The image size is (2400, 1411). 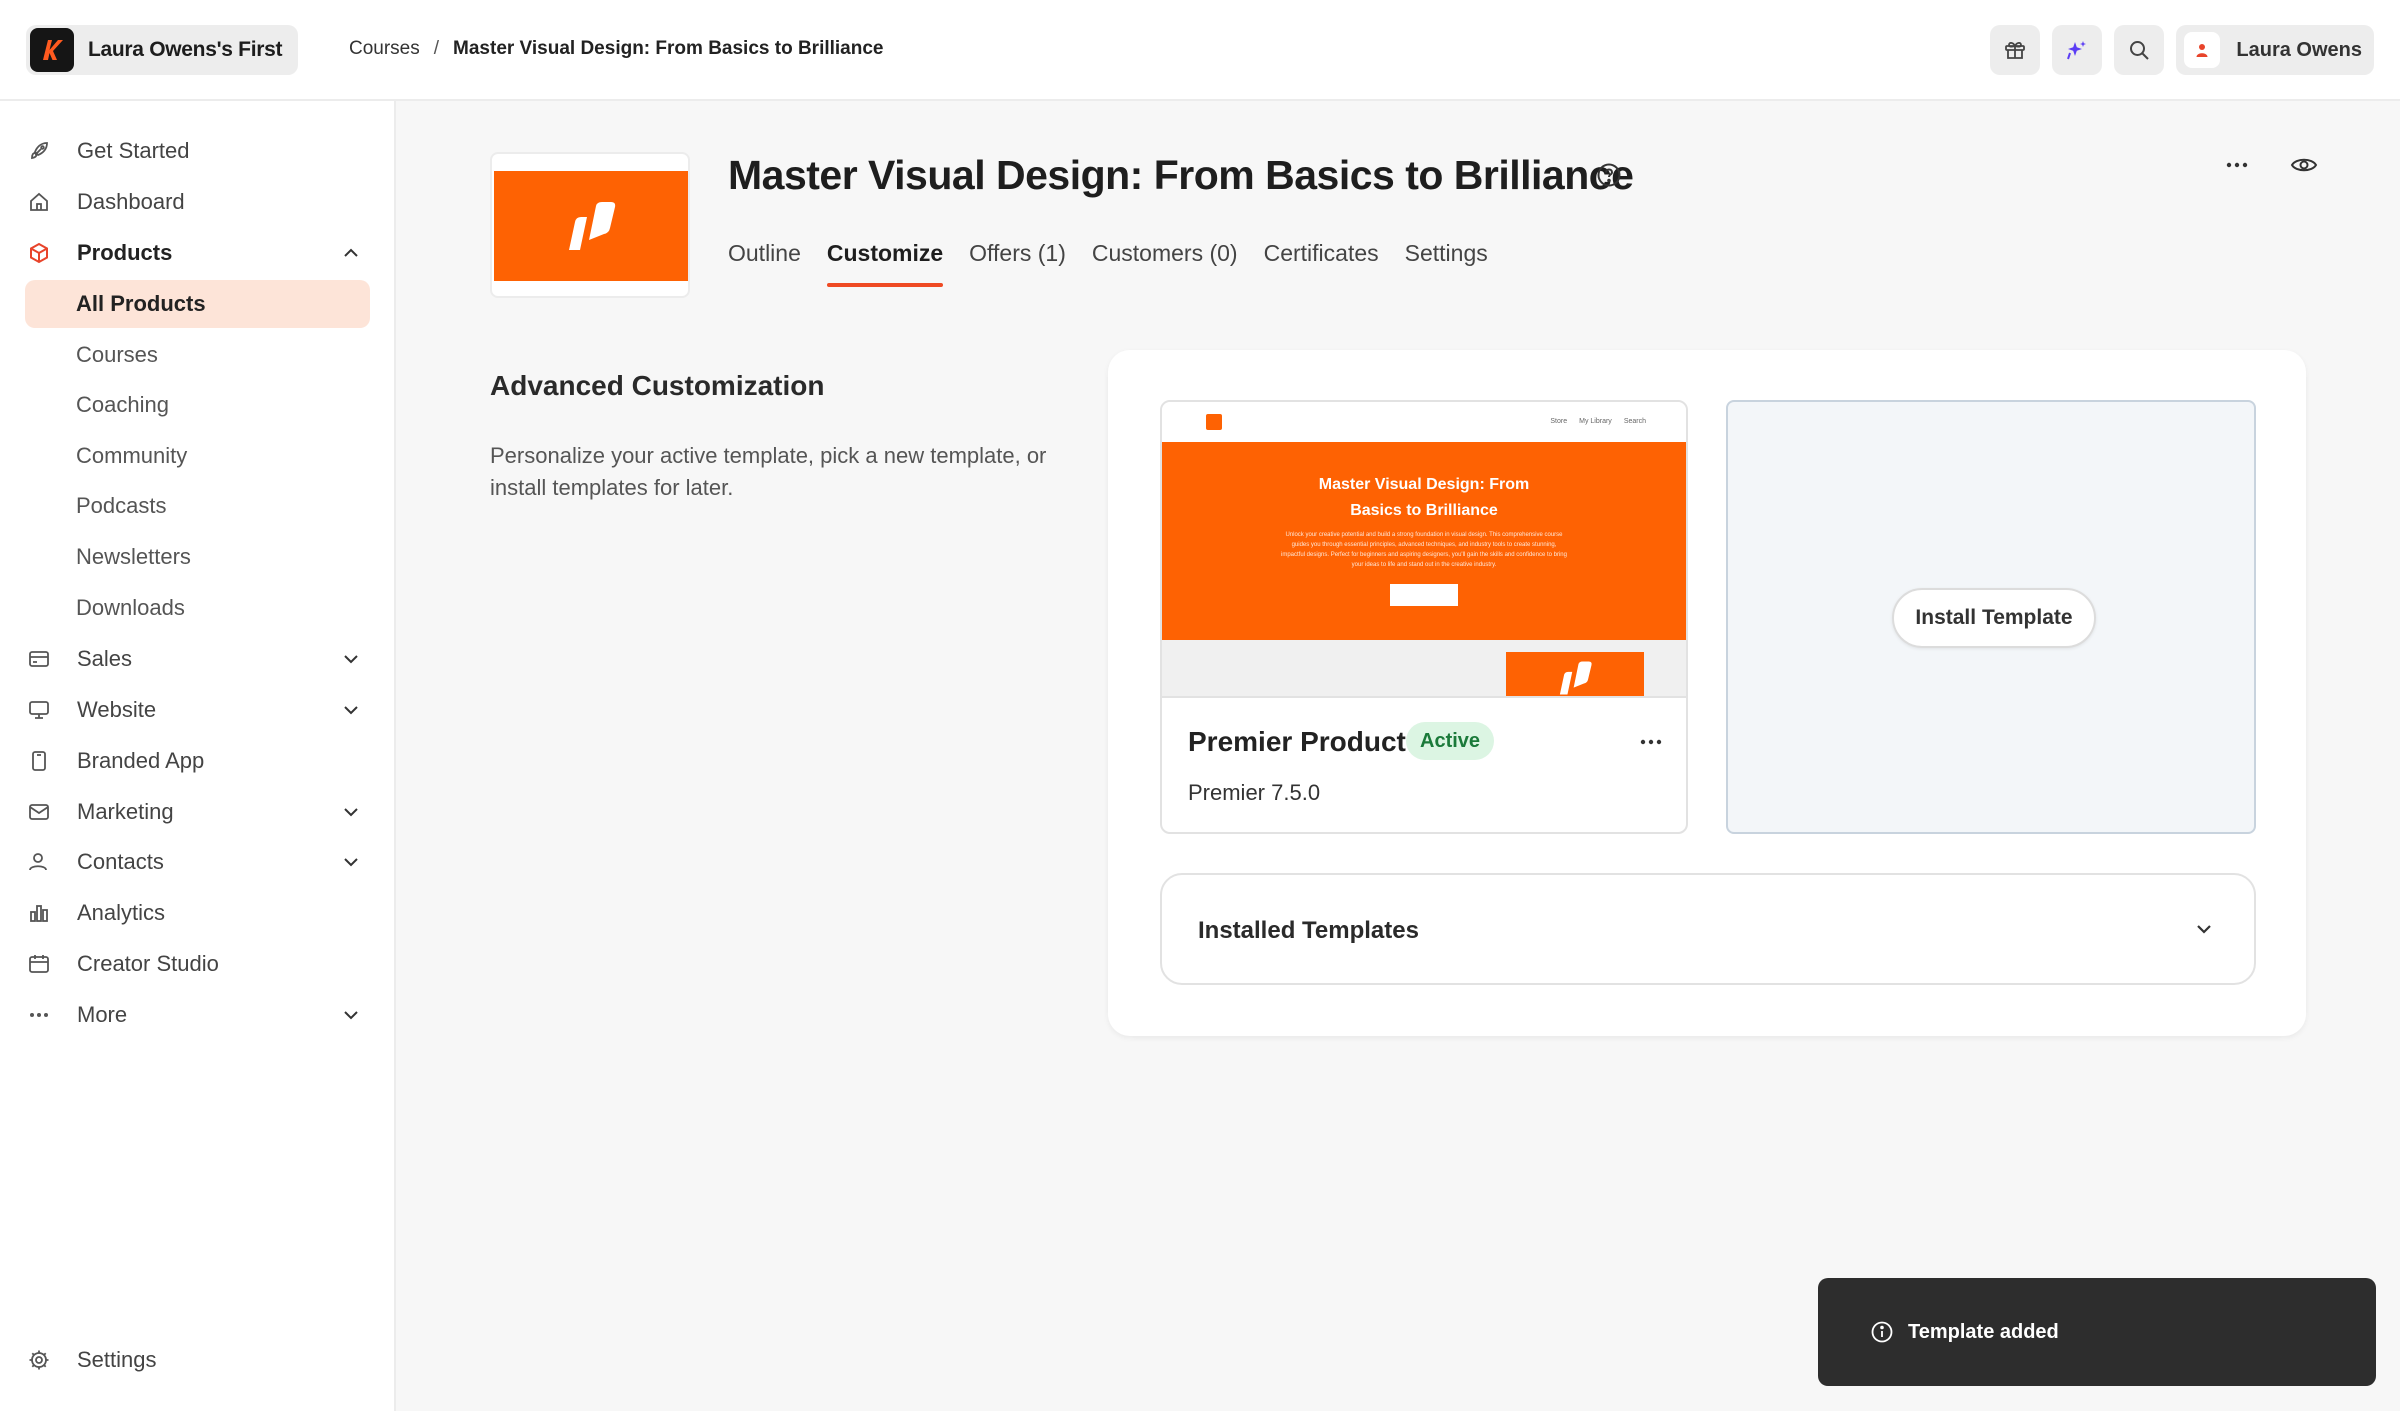 What do you see at coordinates (1708, 929) in the screenshot?
I see `installed-templates-accordion: Installed Templates` at bounding box center [1708, 929].